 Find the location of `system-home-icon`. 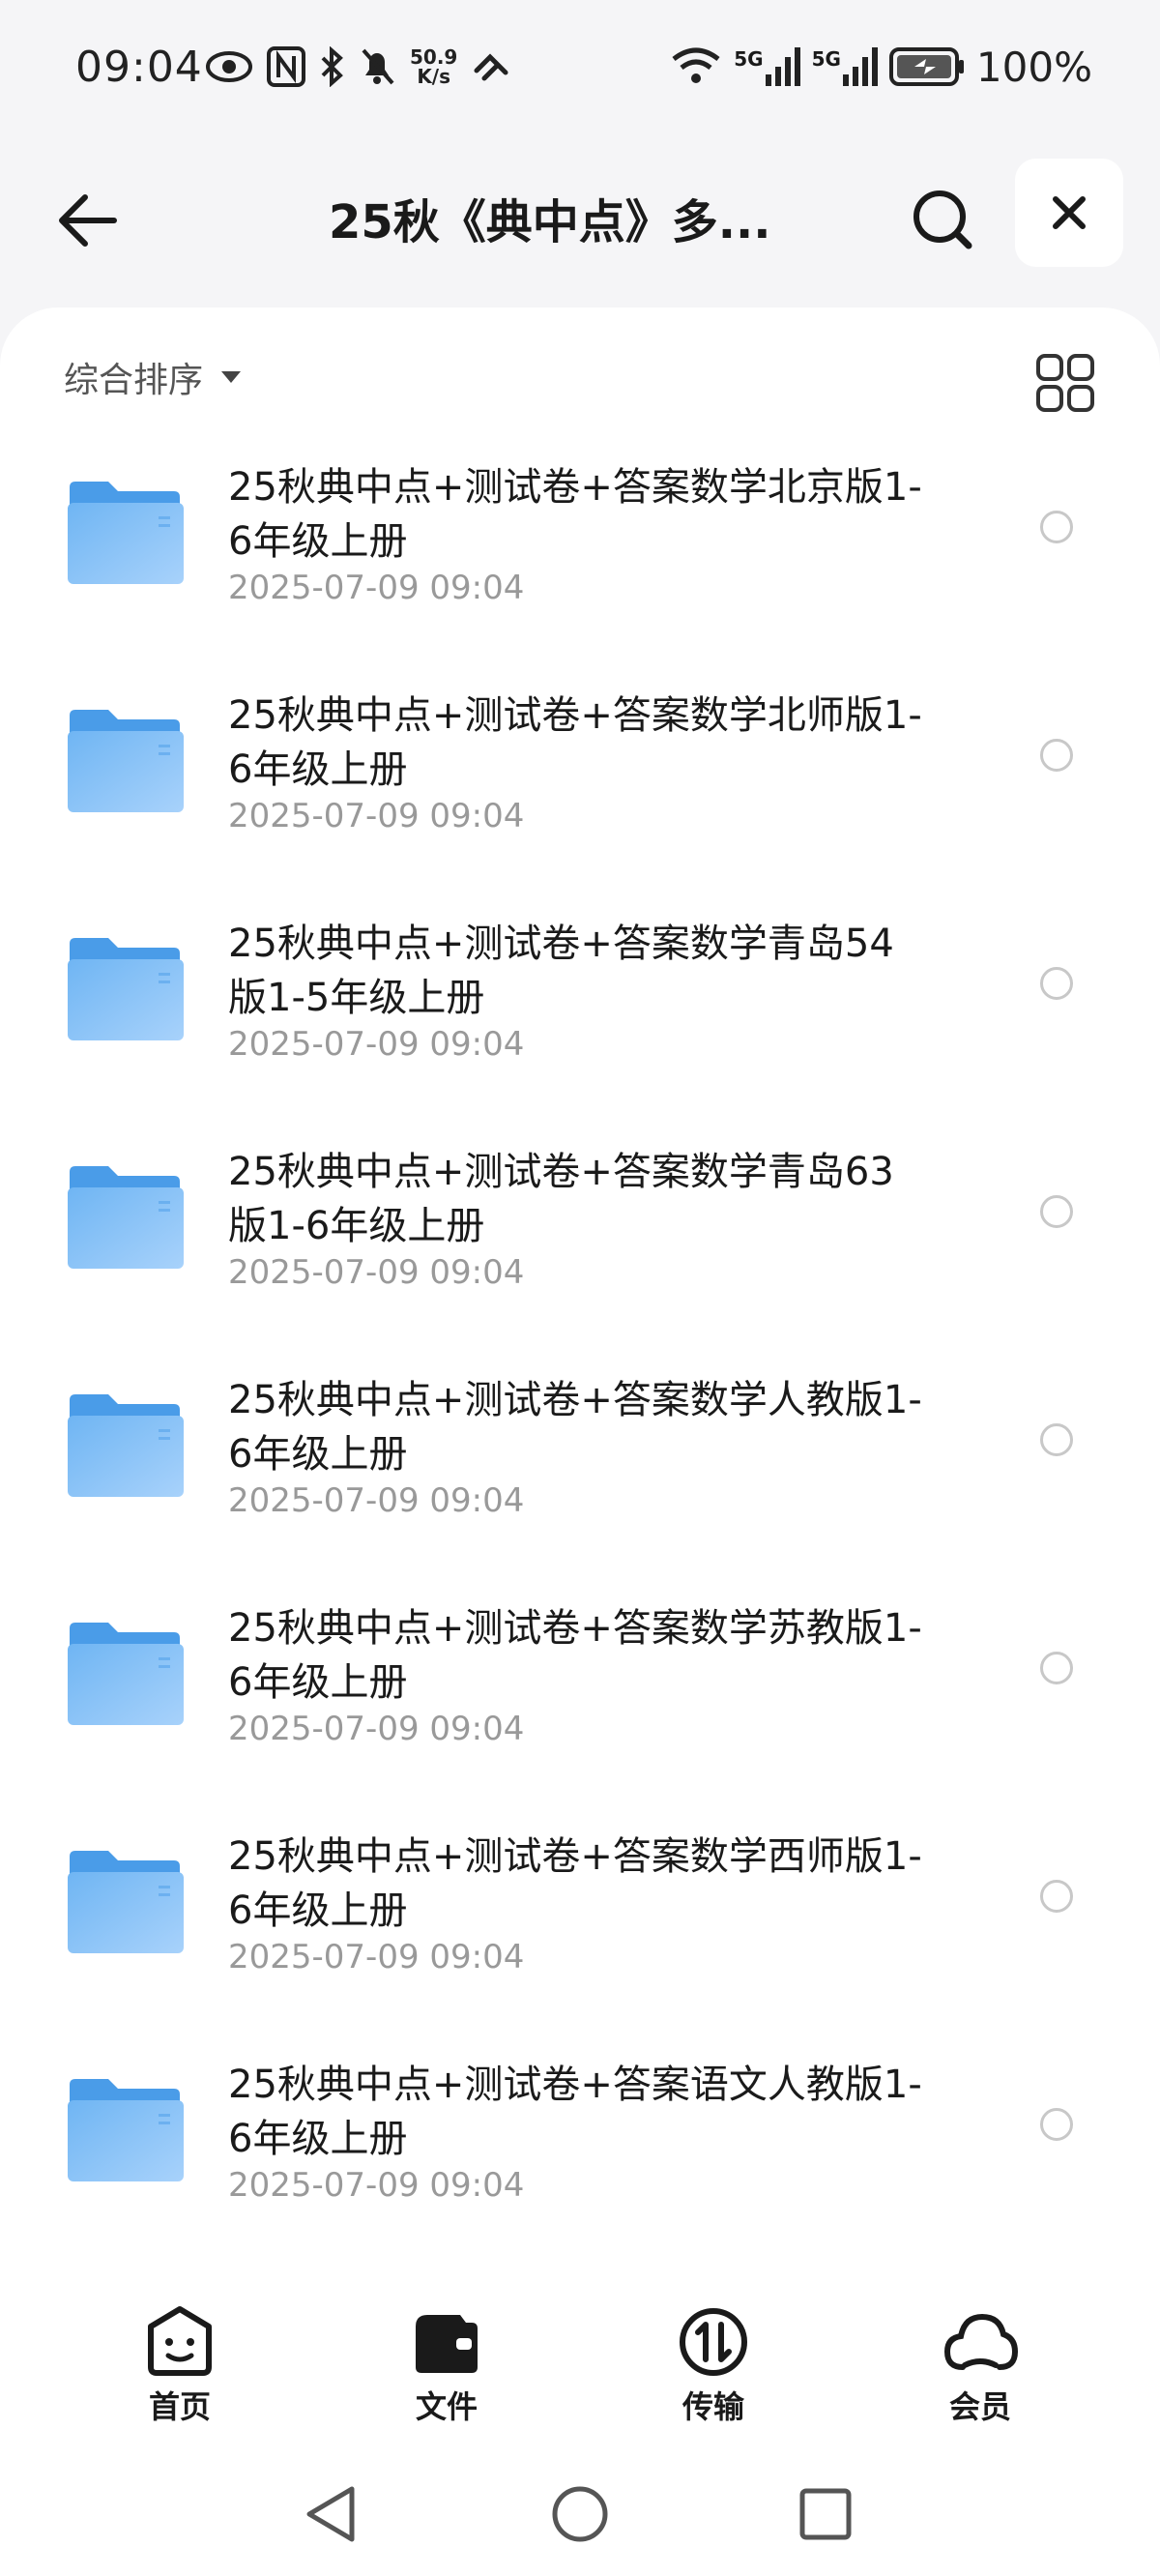

system-home-icon is located at coordinates (580, 2514).